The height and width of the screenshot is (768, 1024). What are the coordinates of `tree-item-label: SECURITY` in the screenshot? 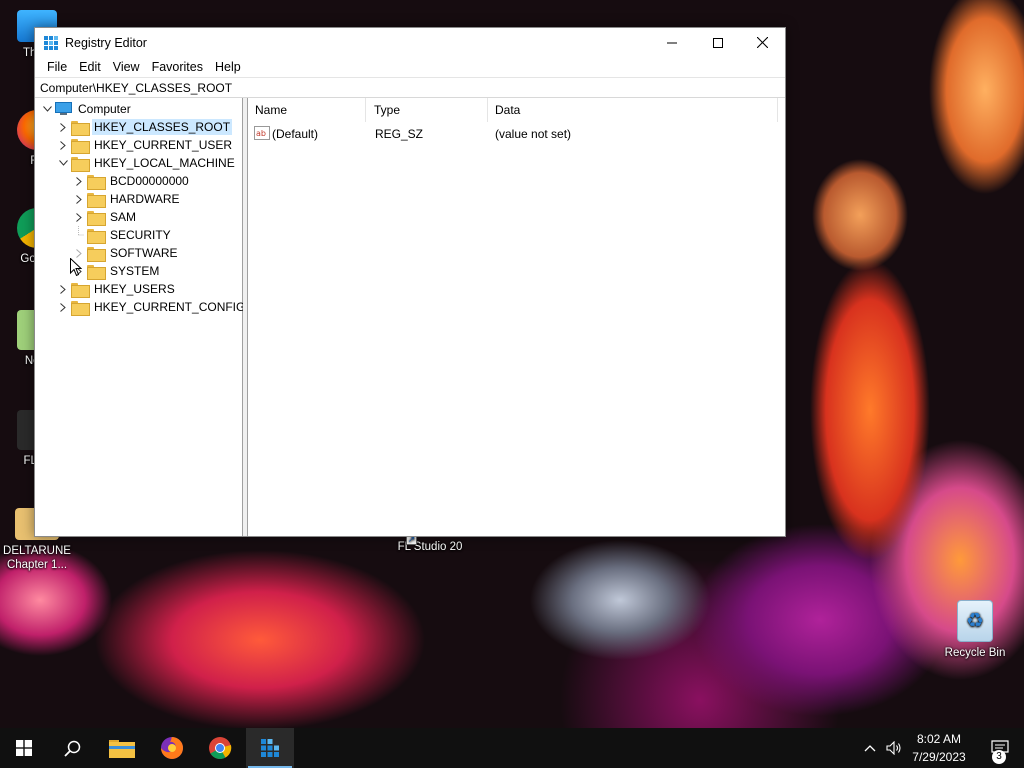 It's located at (140, 235).